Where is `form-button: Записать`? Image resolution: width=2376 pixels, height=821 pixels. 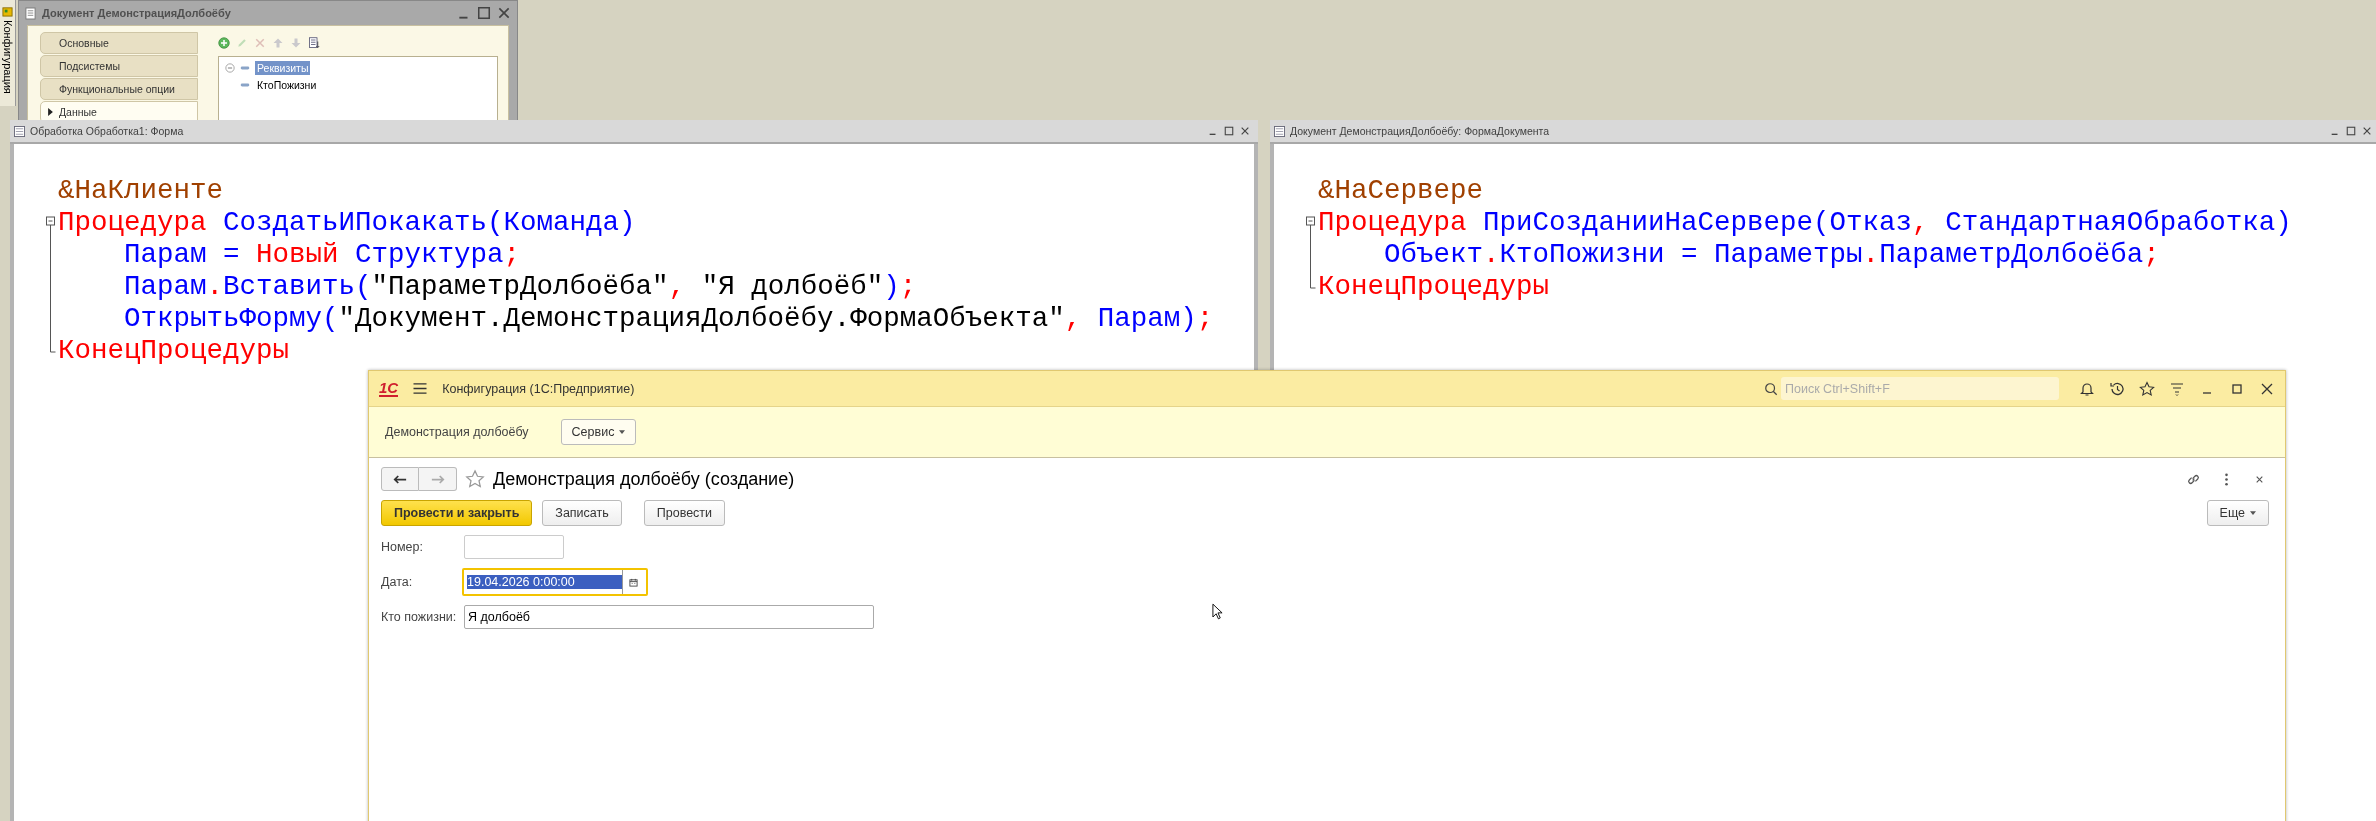 form-button: Записать is located at coordinates (582, 513).